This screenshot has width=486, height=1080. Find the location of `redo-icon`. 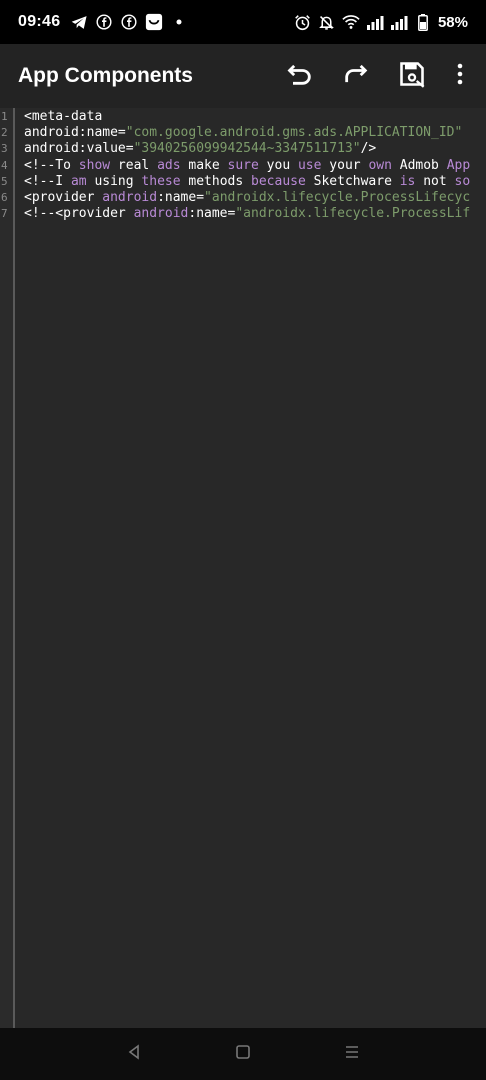

redo-icon is located at coordinates (356, 76).